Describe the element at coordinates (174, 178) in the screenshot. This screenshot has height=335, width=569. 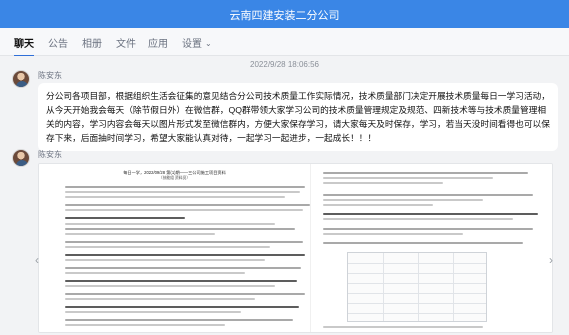
I see `document-subtitle: （技能组 资料员）` at that location.